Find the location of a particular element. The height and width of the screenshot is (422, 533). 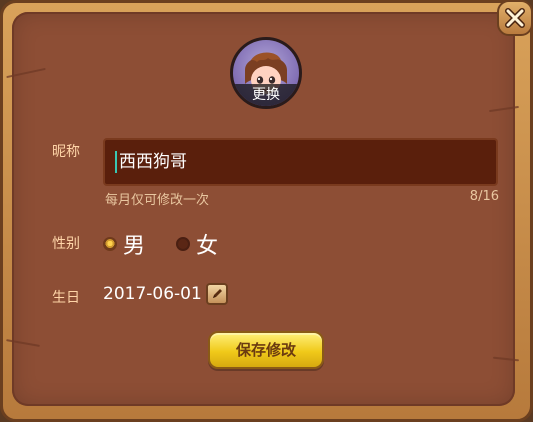

gender-option-female: 女 is located at coordinates (197, 244).